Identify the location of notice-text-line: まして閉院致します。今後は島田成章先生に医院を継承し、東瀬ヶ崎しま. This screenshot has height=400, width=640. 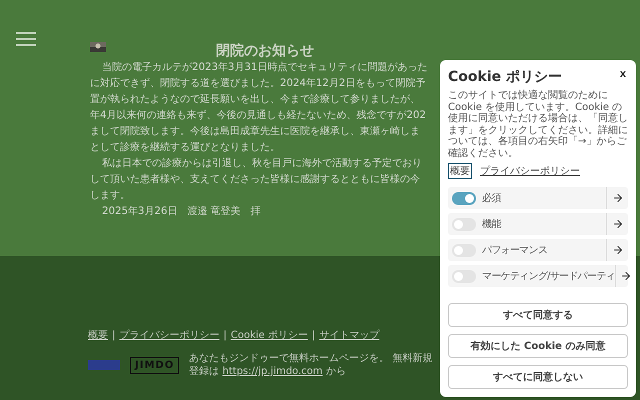
(255, 131).